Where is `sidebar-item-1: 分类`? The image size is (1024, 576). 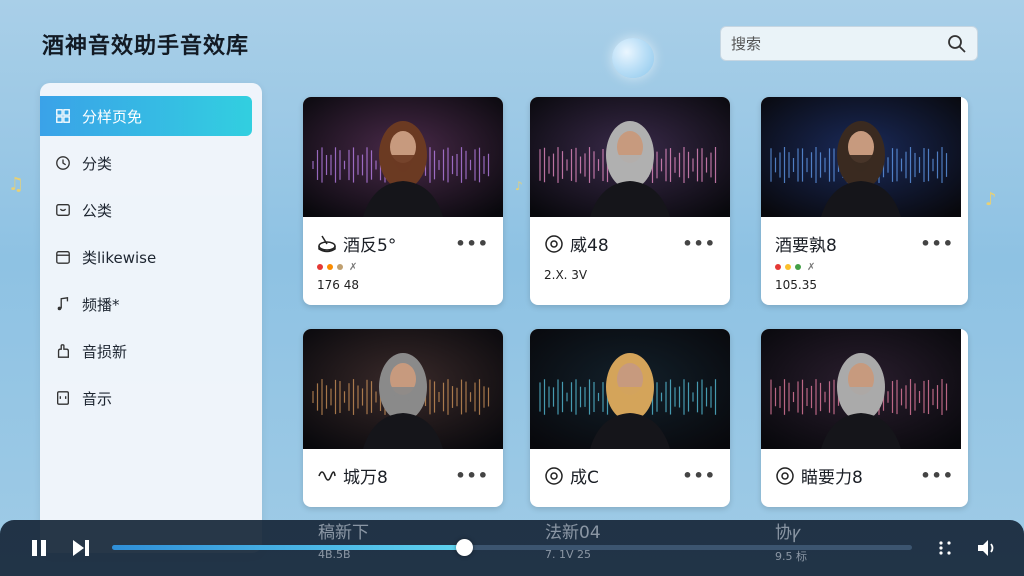 sidebar-item-1: 分类 is located at coordinates (146, 163).